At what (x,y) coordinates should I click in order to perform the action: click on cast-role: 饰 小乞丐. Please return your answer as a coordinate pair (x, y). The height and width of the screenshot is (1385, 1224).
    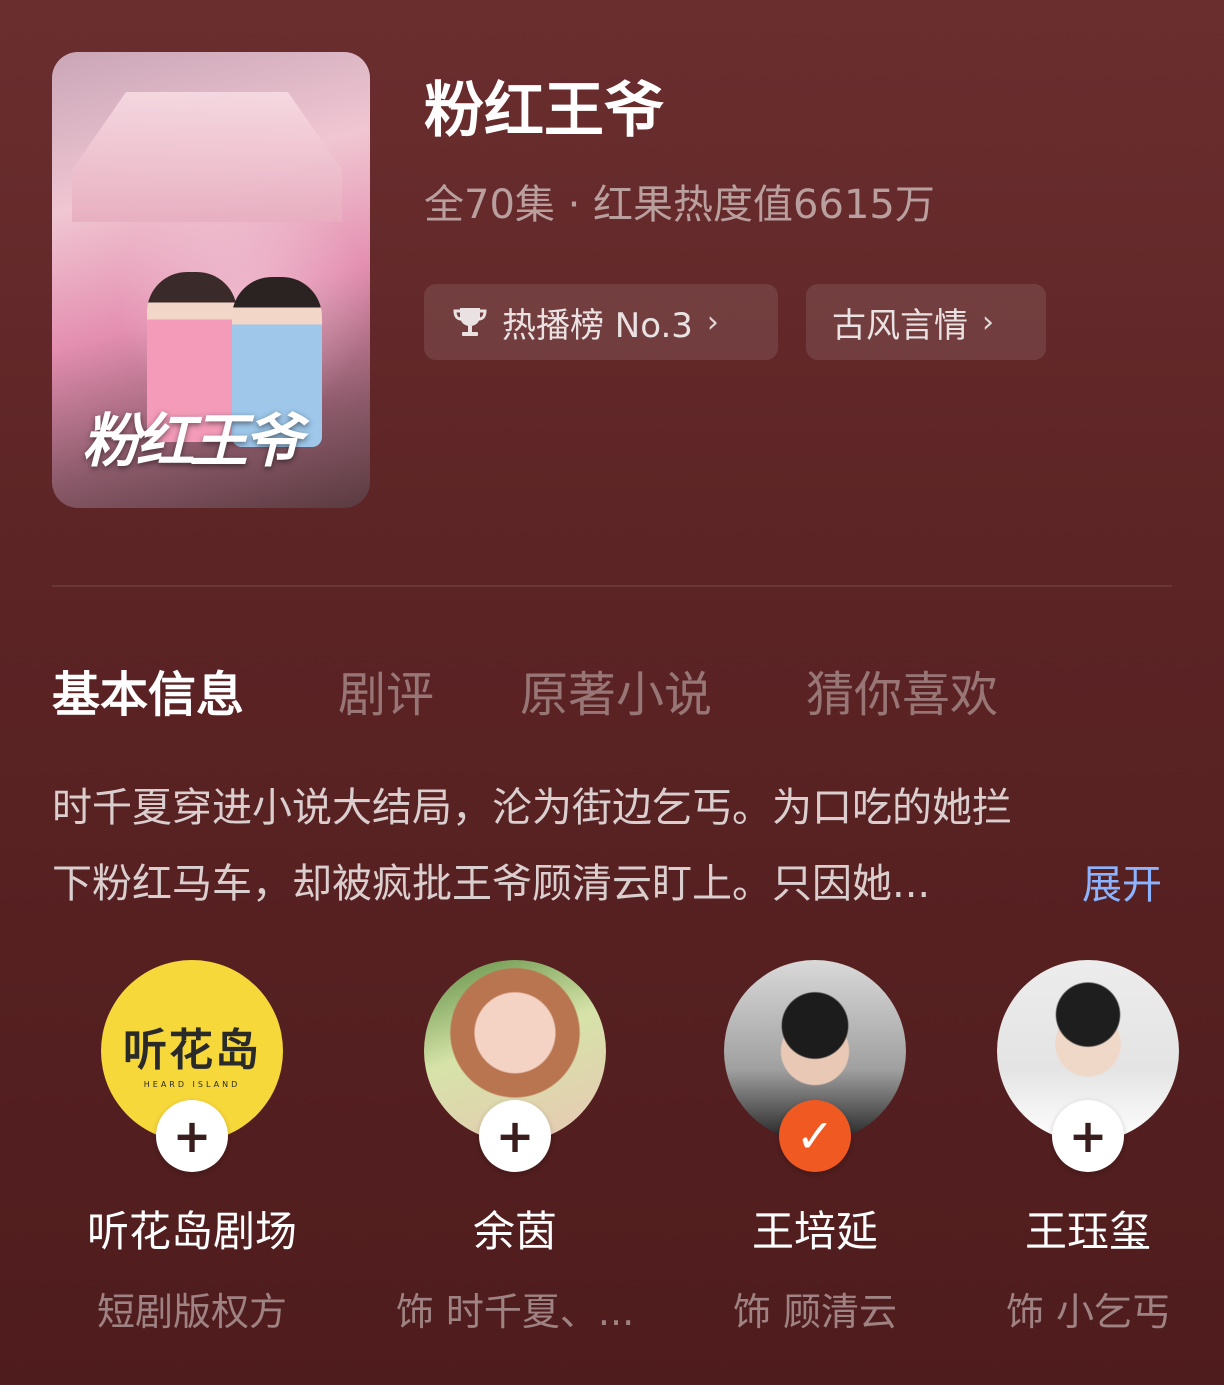
    Looking at the image, I should click on (1088, 1312).